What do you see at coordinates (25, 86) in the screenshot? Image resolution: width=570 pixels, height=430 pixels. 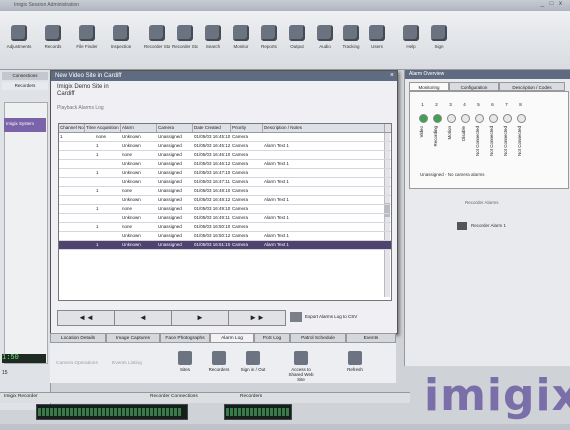 I see `tab-recorders: Recorders` at bounding box center [25, 86].